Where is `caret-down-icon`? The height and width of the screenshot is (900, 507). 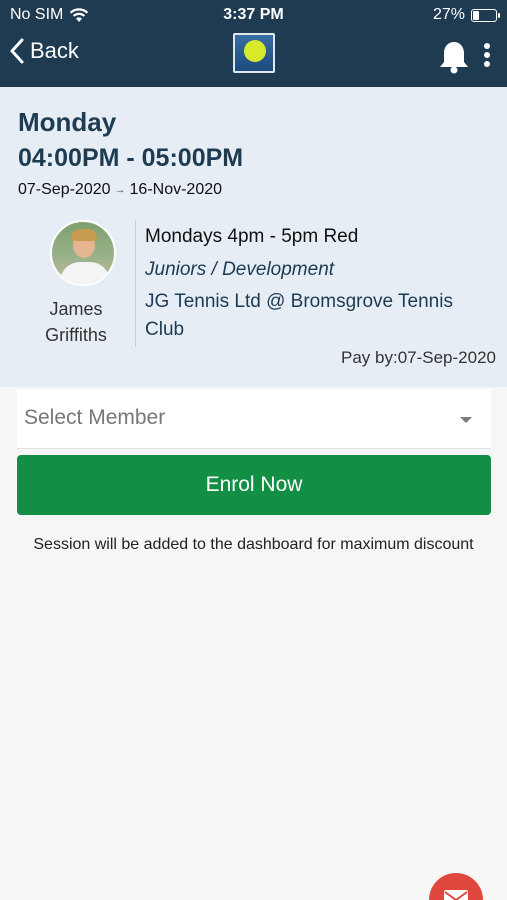
caret-down-icon is located at coordinates (466, 420).